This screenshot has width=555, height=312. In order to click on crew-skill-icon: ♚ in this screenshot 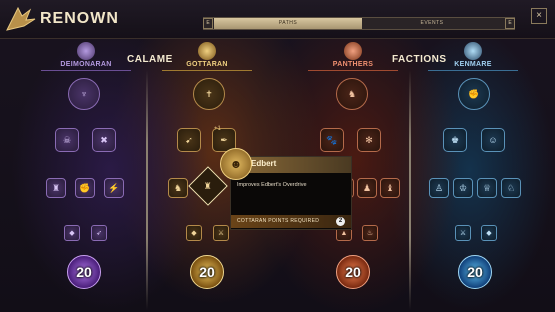, I will do `click(455, 140)`.